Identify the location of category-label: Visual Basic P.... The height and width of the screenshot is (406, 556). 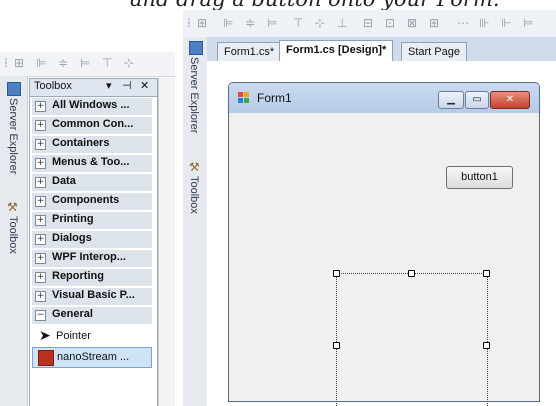
(93, 295).